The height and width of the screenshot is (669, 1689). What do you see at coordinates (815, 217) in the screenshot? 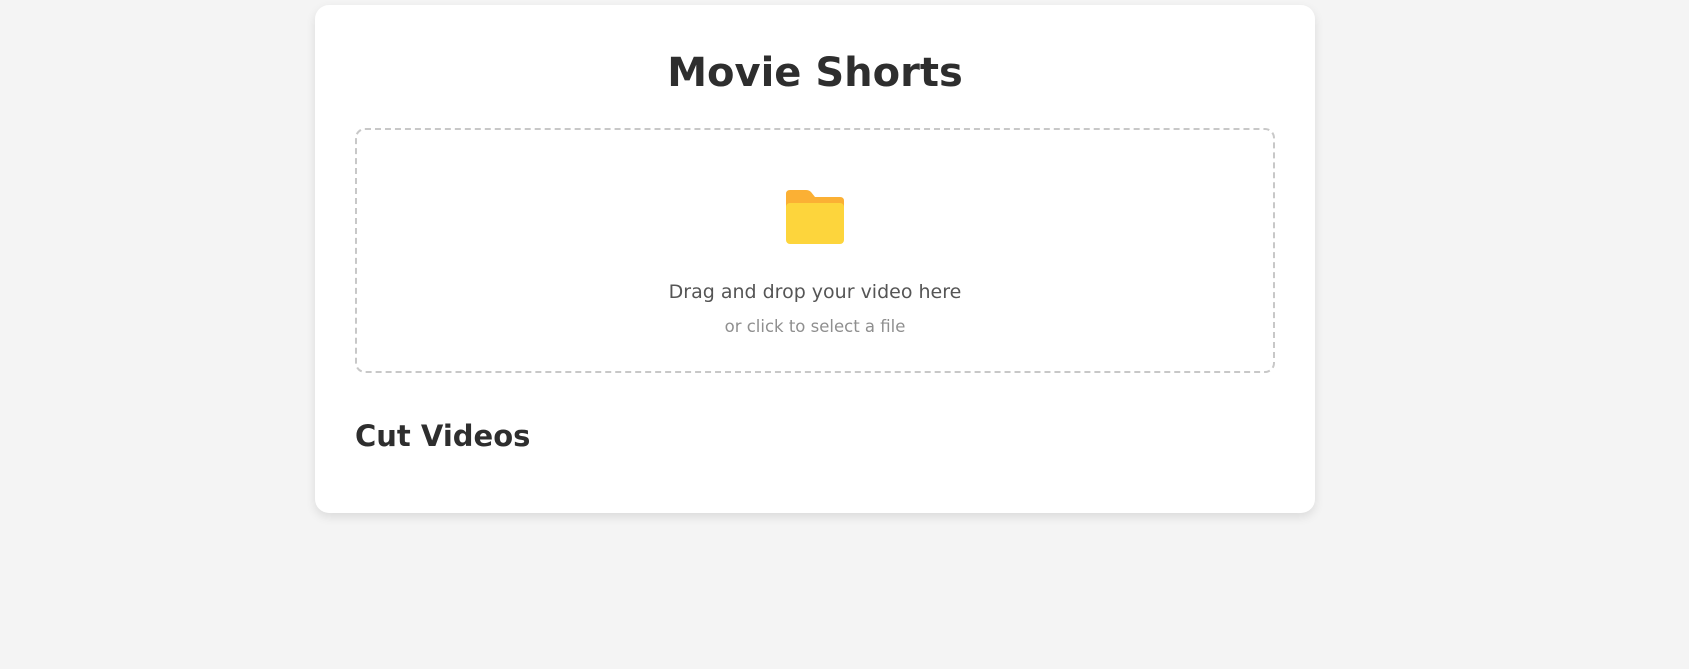
I see `folder-icon` at bounding box center [815, 217].